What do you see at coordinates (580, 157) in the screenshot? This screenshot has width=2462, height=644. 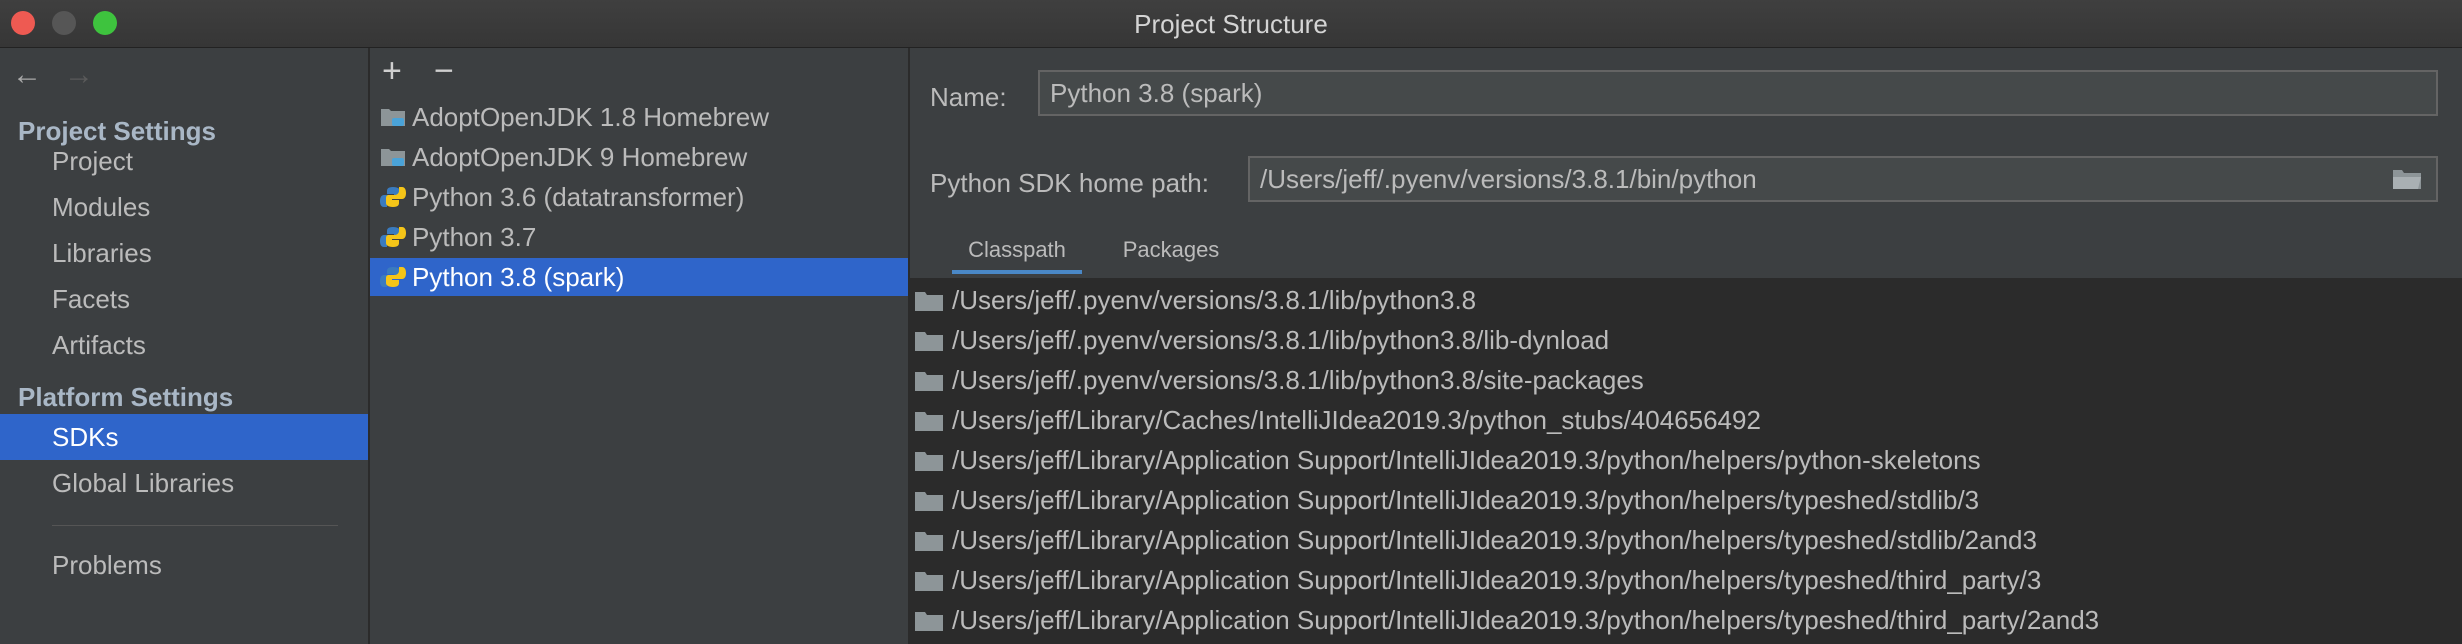 I see `sdk-label: AdoptOpenJDK 9 Homebrew` at bounding box center [580, 157].